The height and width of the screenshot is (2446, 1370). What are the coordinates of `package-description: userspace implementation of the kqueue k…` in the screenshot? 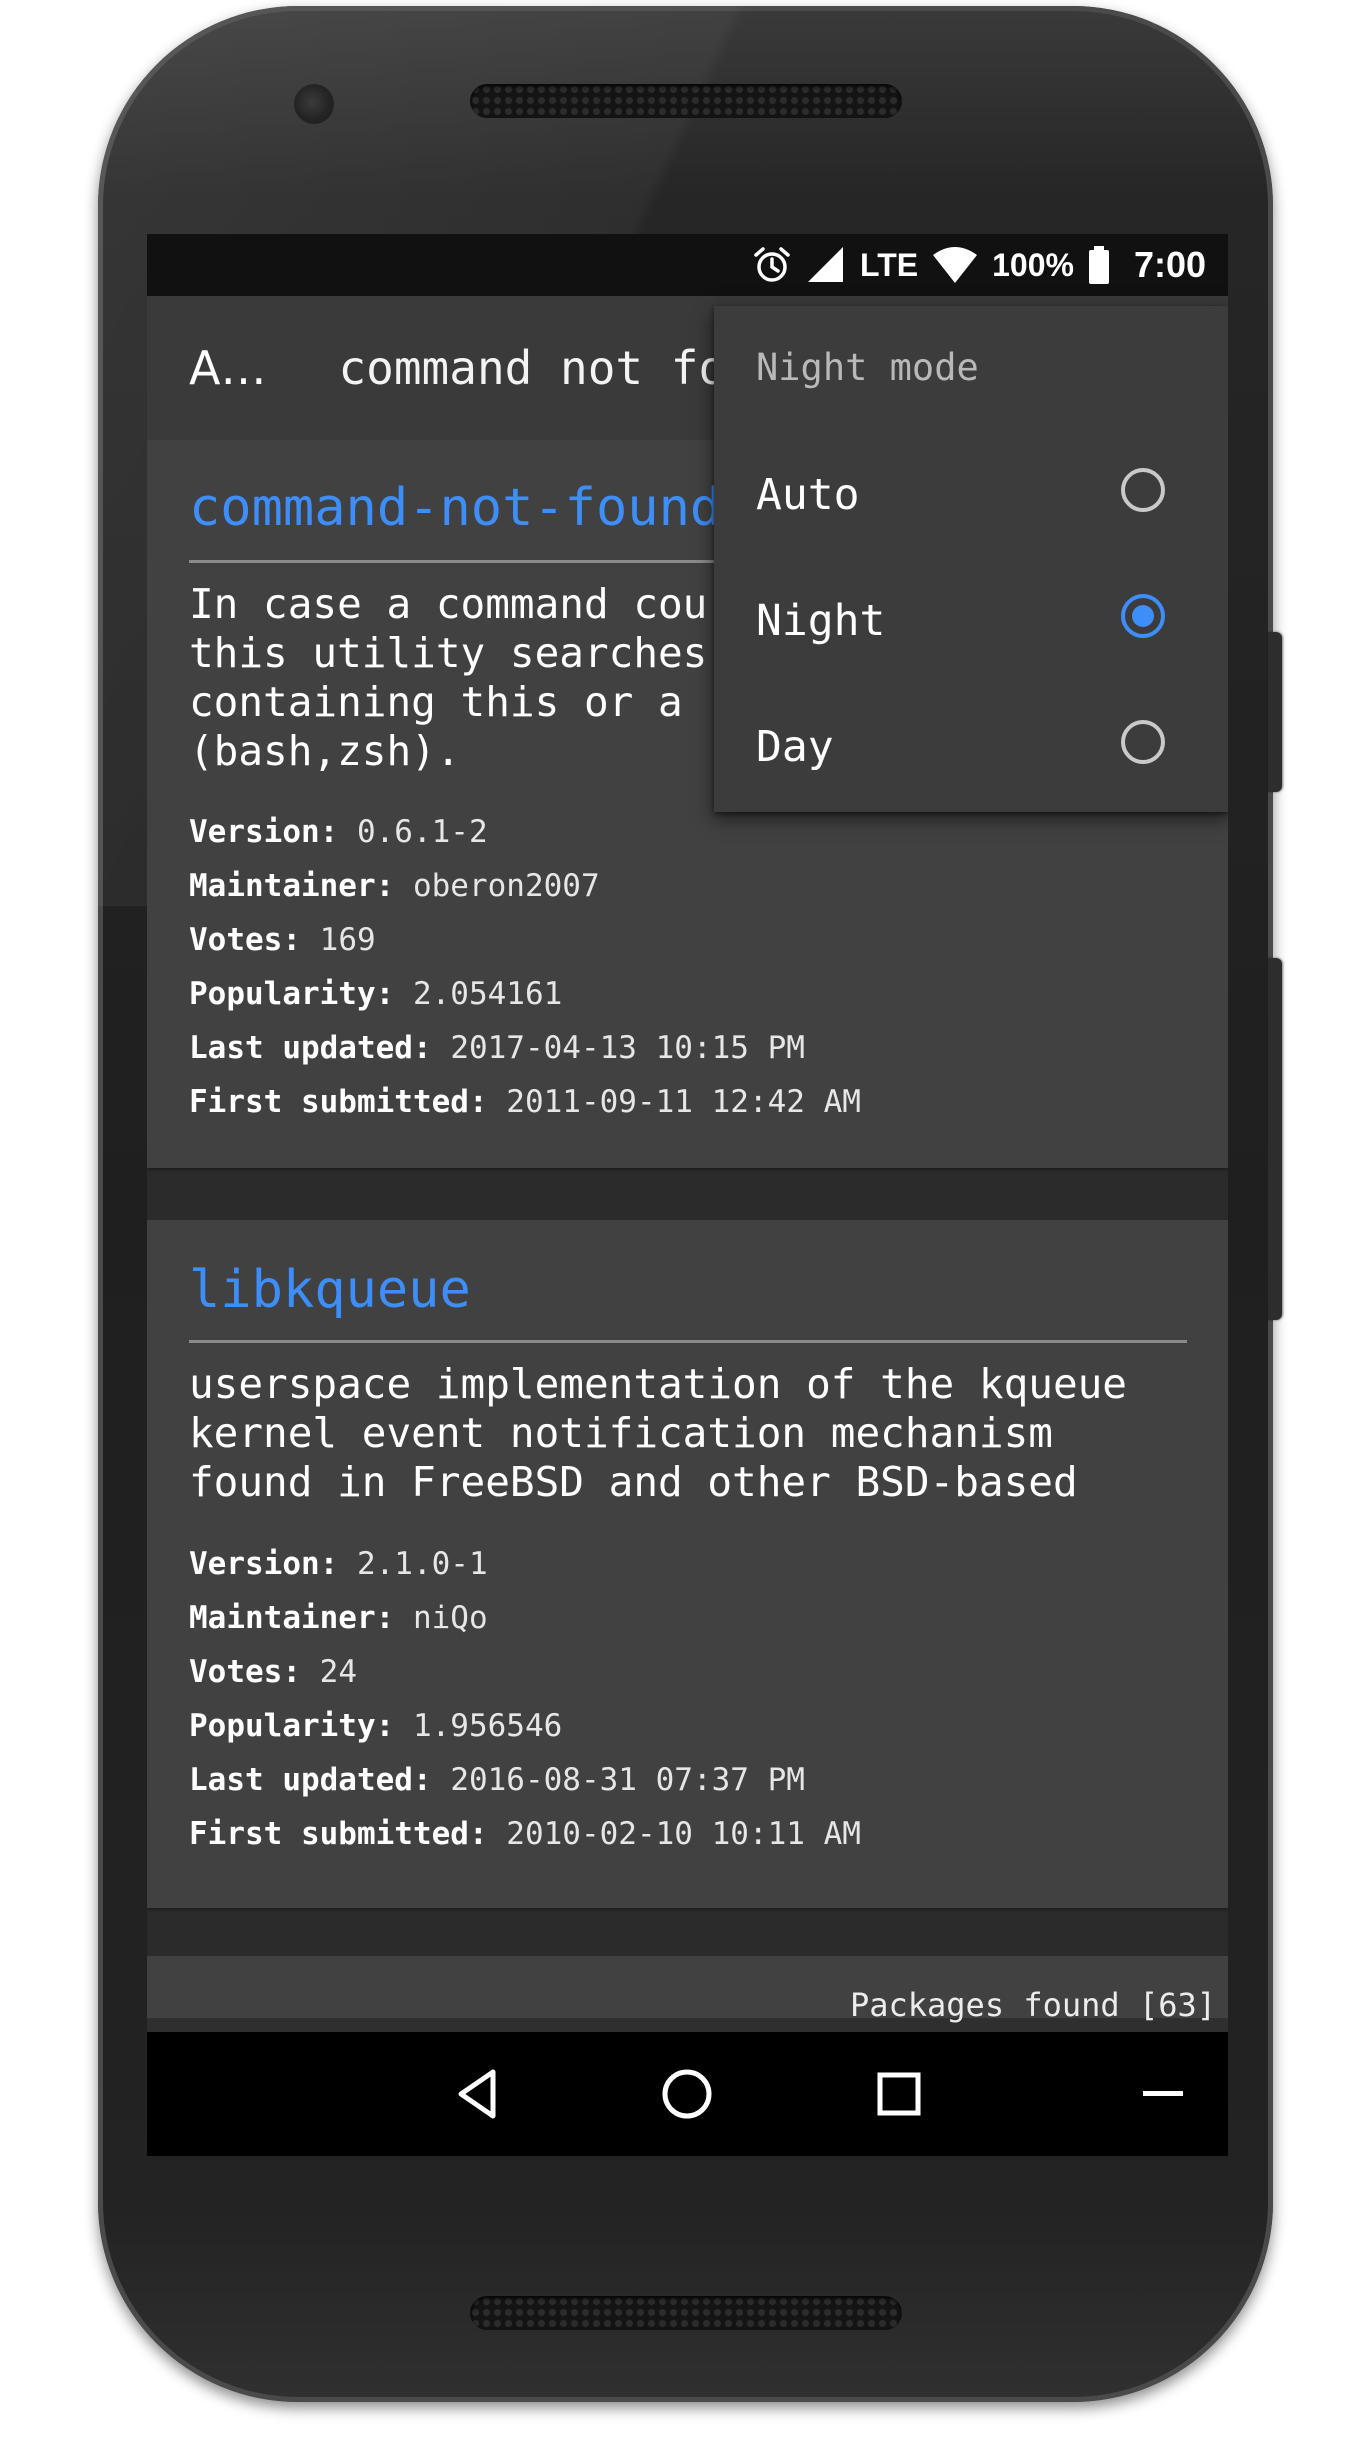 It's located at (658, 1433).